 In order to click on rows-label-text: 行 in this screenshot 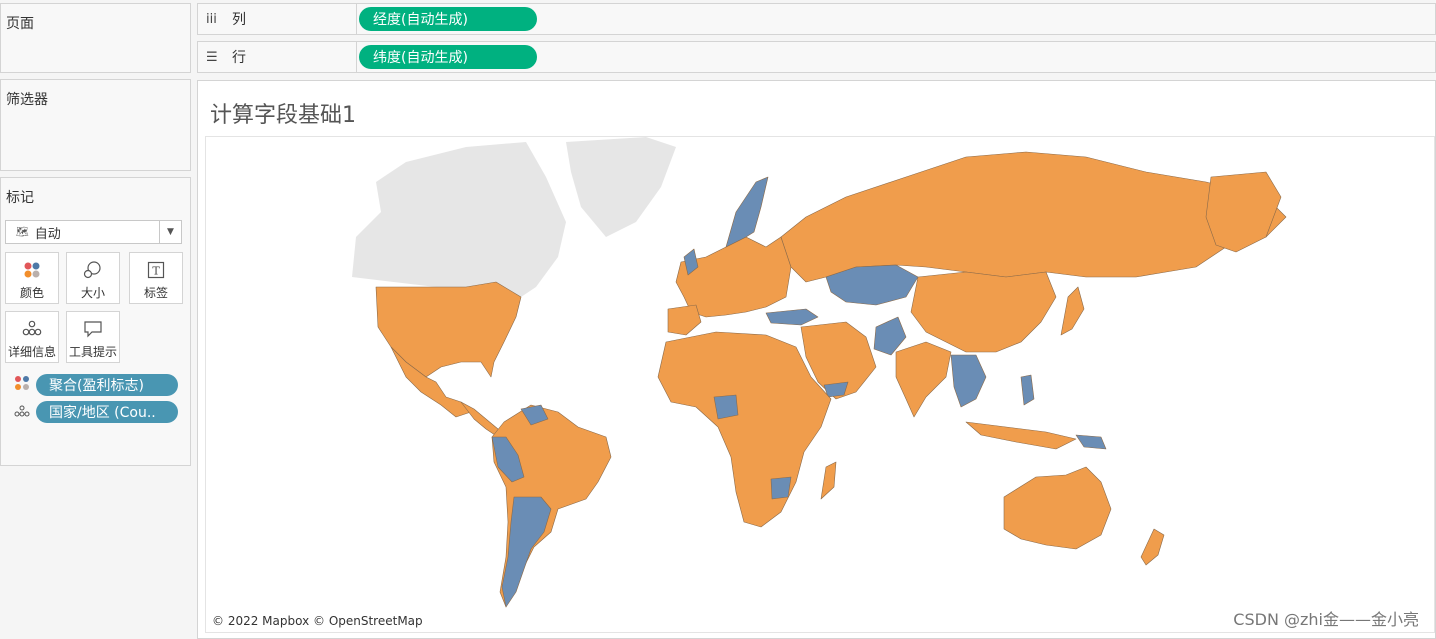, I will do `click(239, 58)`.